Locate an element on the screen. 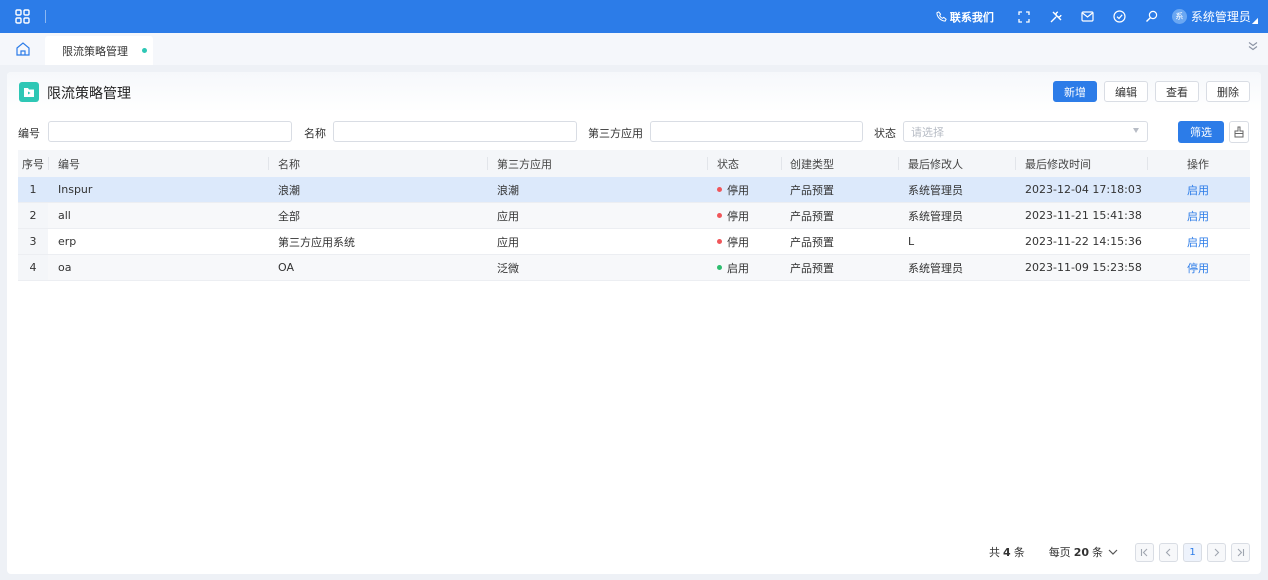  page-size-select: 每页 20 条 is located at coordinates (1083, 552).